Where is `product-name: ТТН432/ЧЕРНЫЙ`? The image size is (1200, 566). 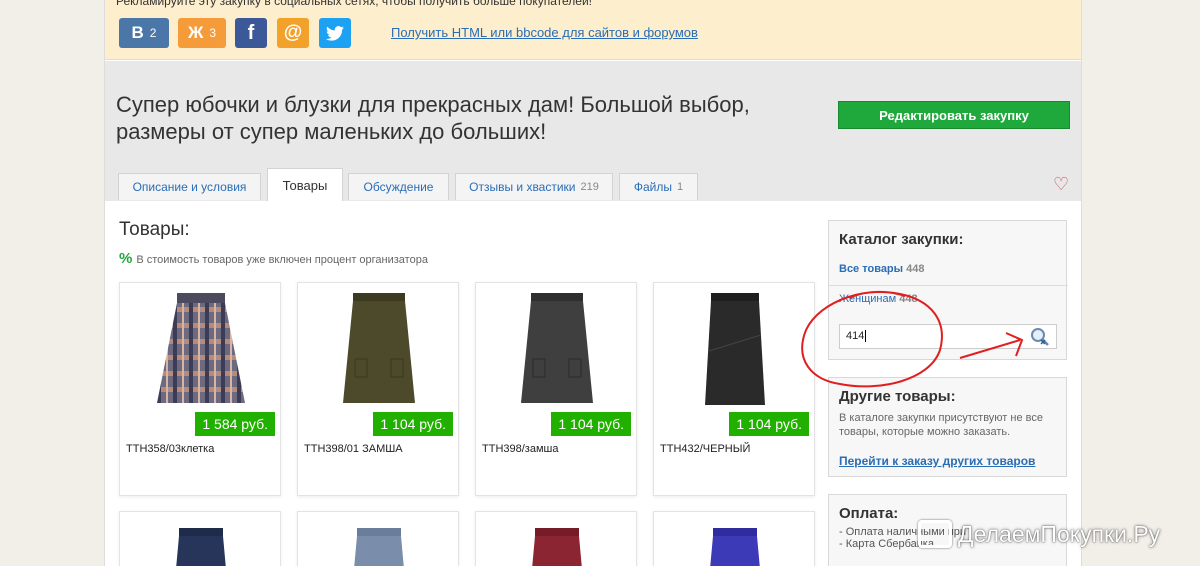 product-name: ТТН432/ЧЕРНЫЙ is located at coordinates (705, 449).